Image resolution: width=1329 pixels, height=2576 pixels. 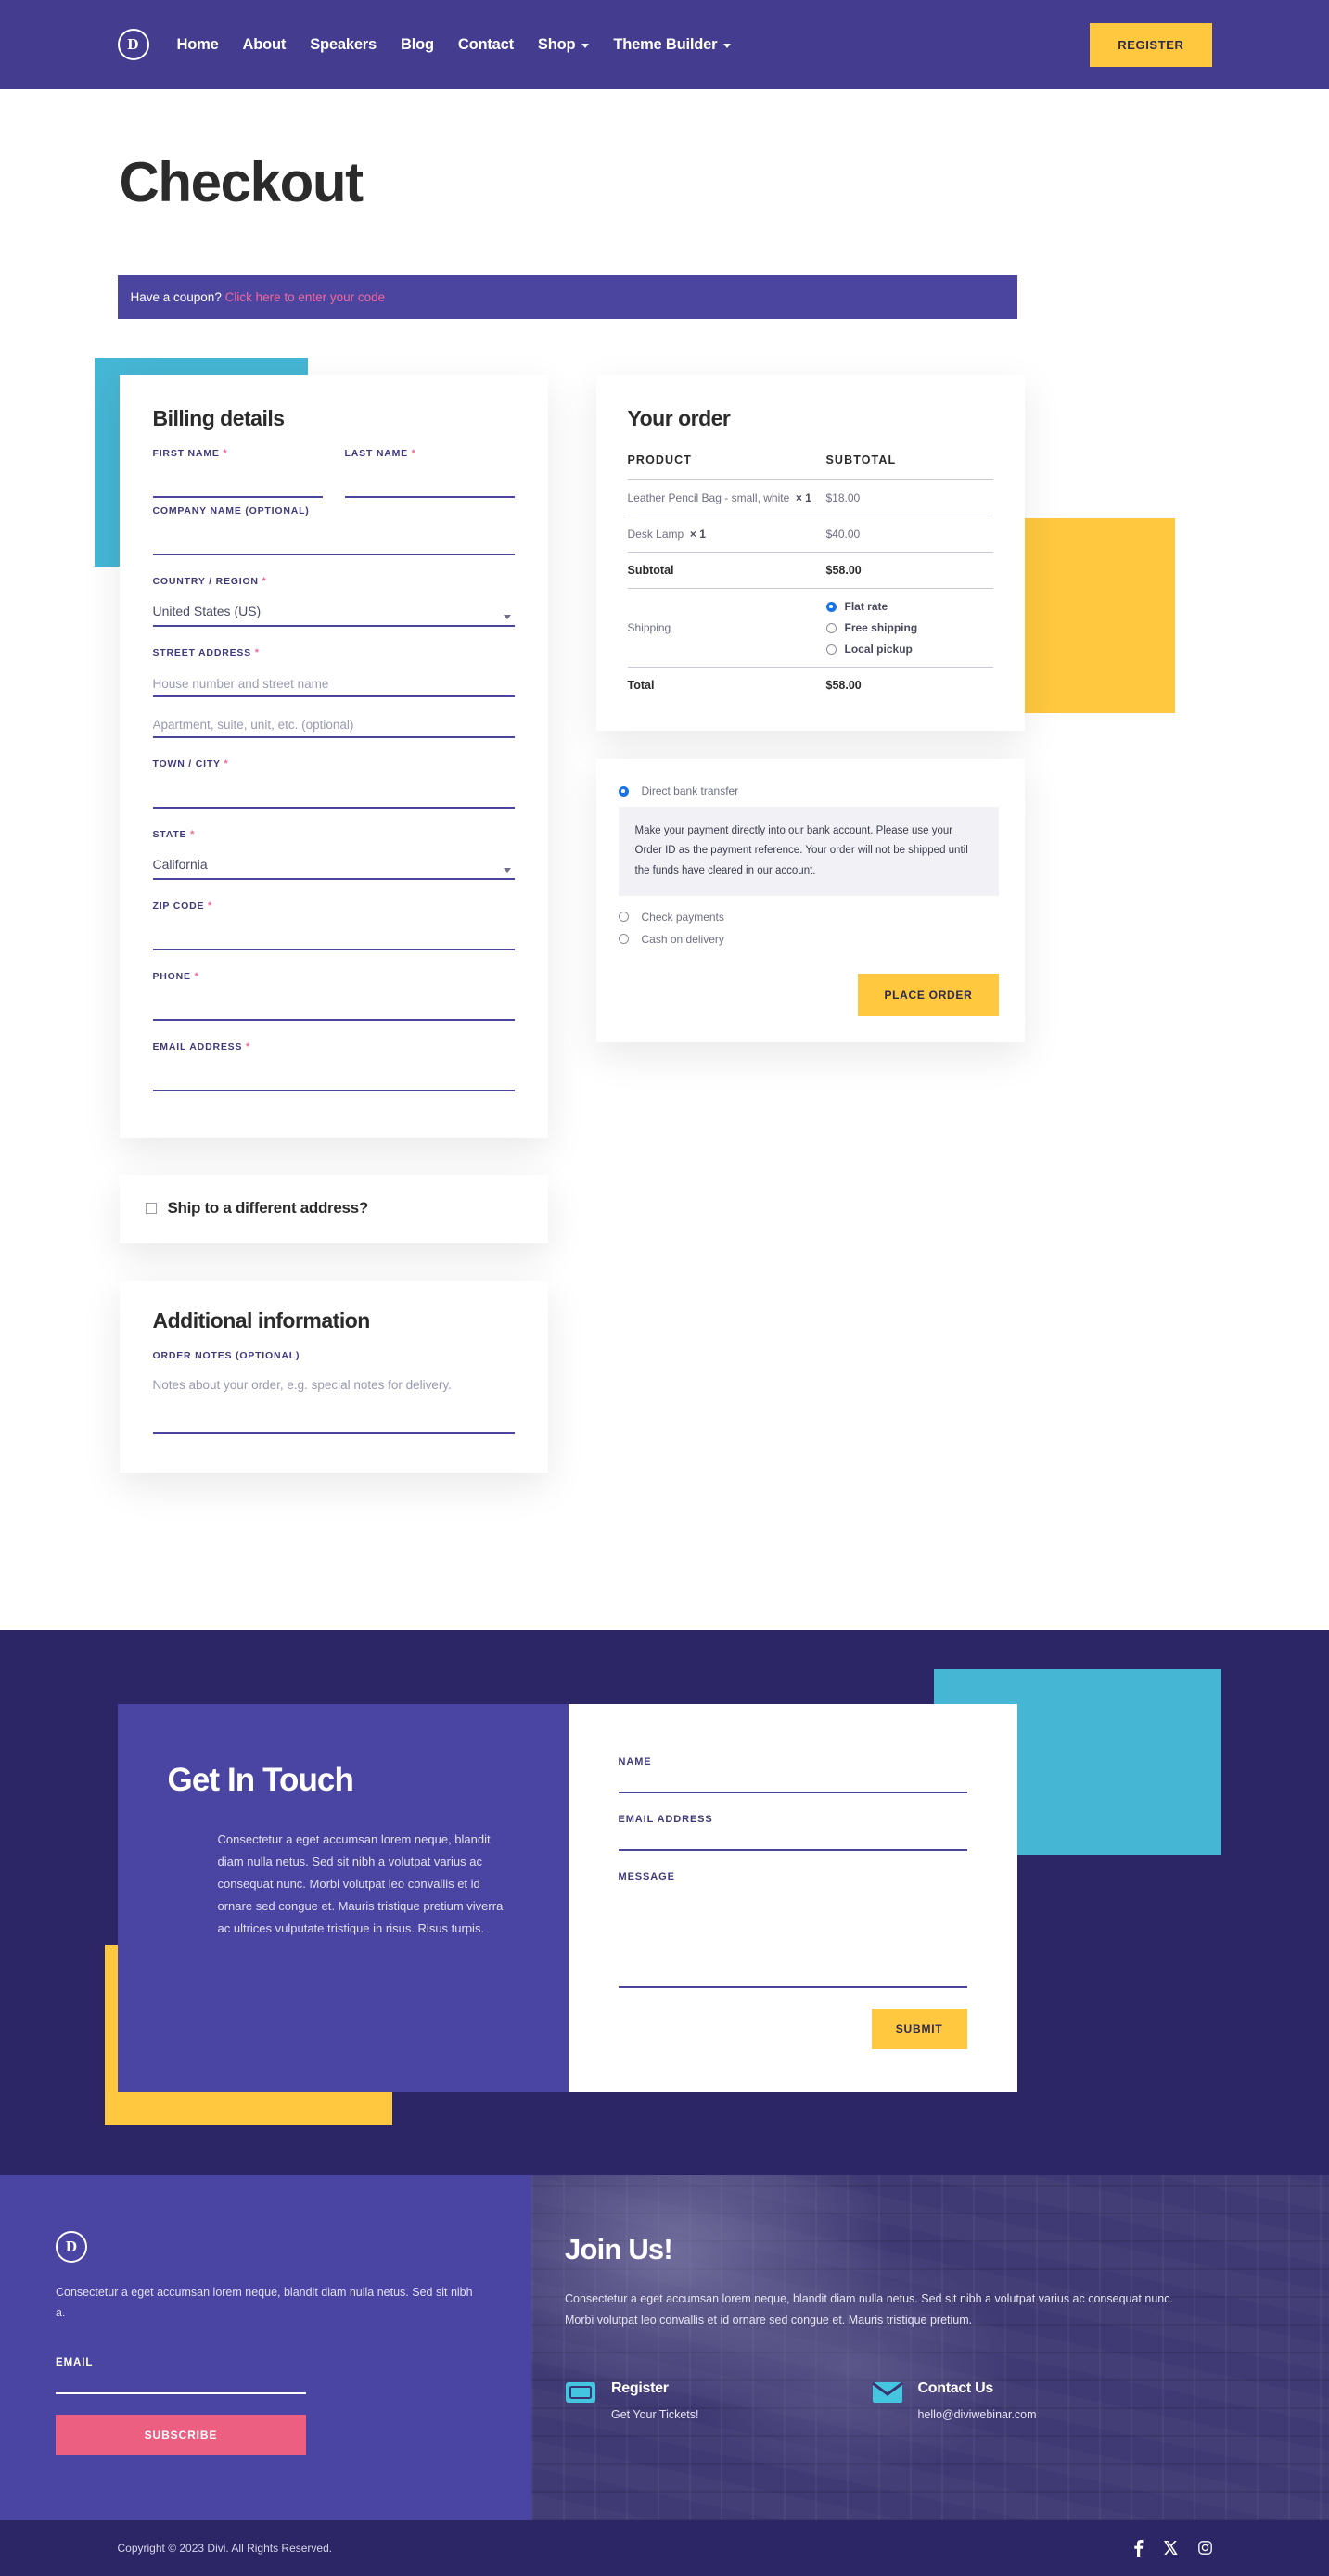 I want to click on logo-letter: D, so click(x=71, y=2246).